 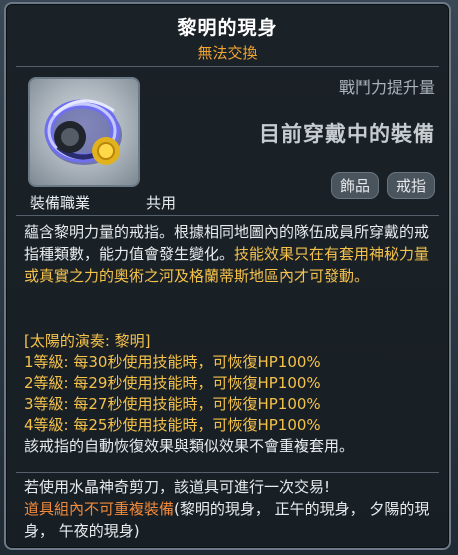 What do you see at coordinates (386, 87) in the screenshot?
I see `power-increase-label: 戰鬥力提升量` at bounding box center [386, 87].